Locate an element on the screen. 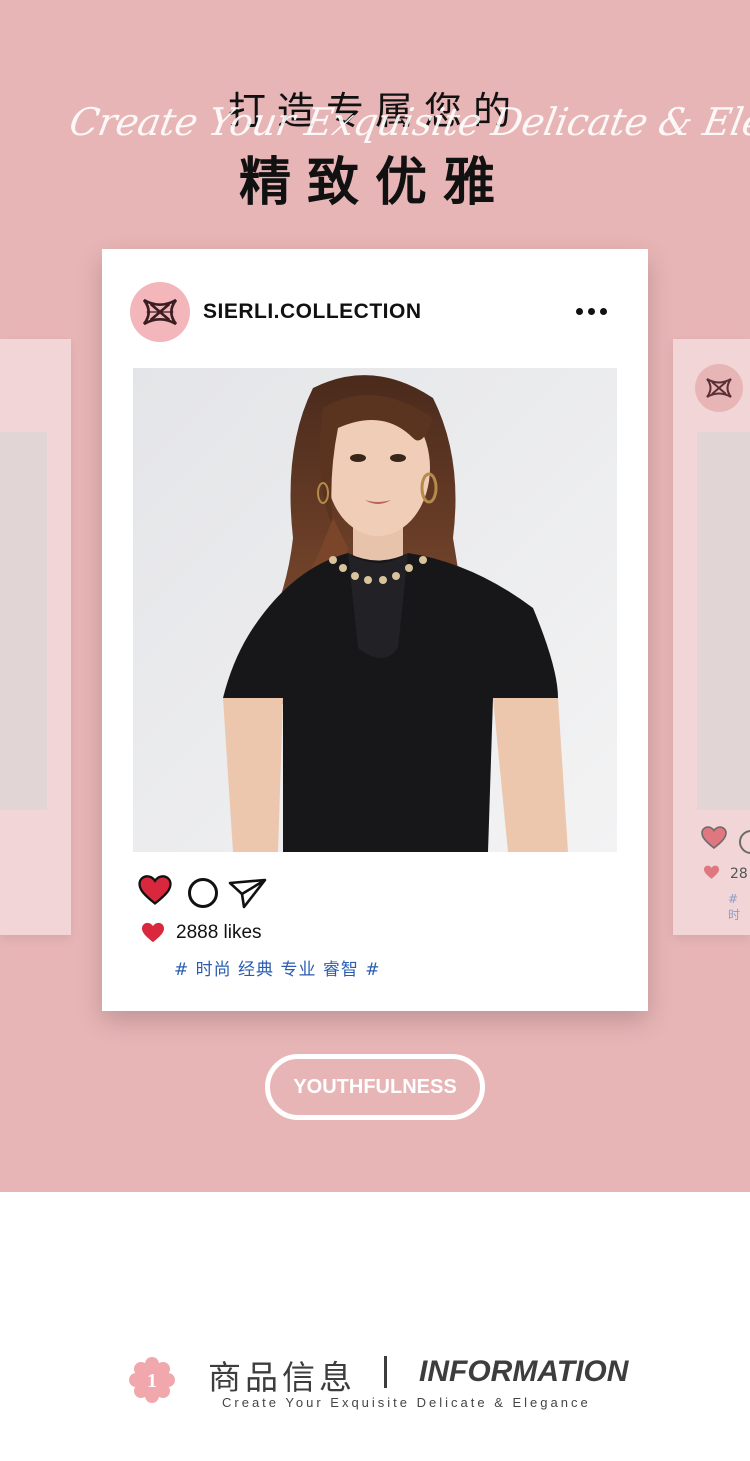 This screenshot has width=750, height=1461. ghost-tags: # 时 is located at coordinates (734, 907).